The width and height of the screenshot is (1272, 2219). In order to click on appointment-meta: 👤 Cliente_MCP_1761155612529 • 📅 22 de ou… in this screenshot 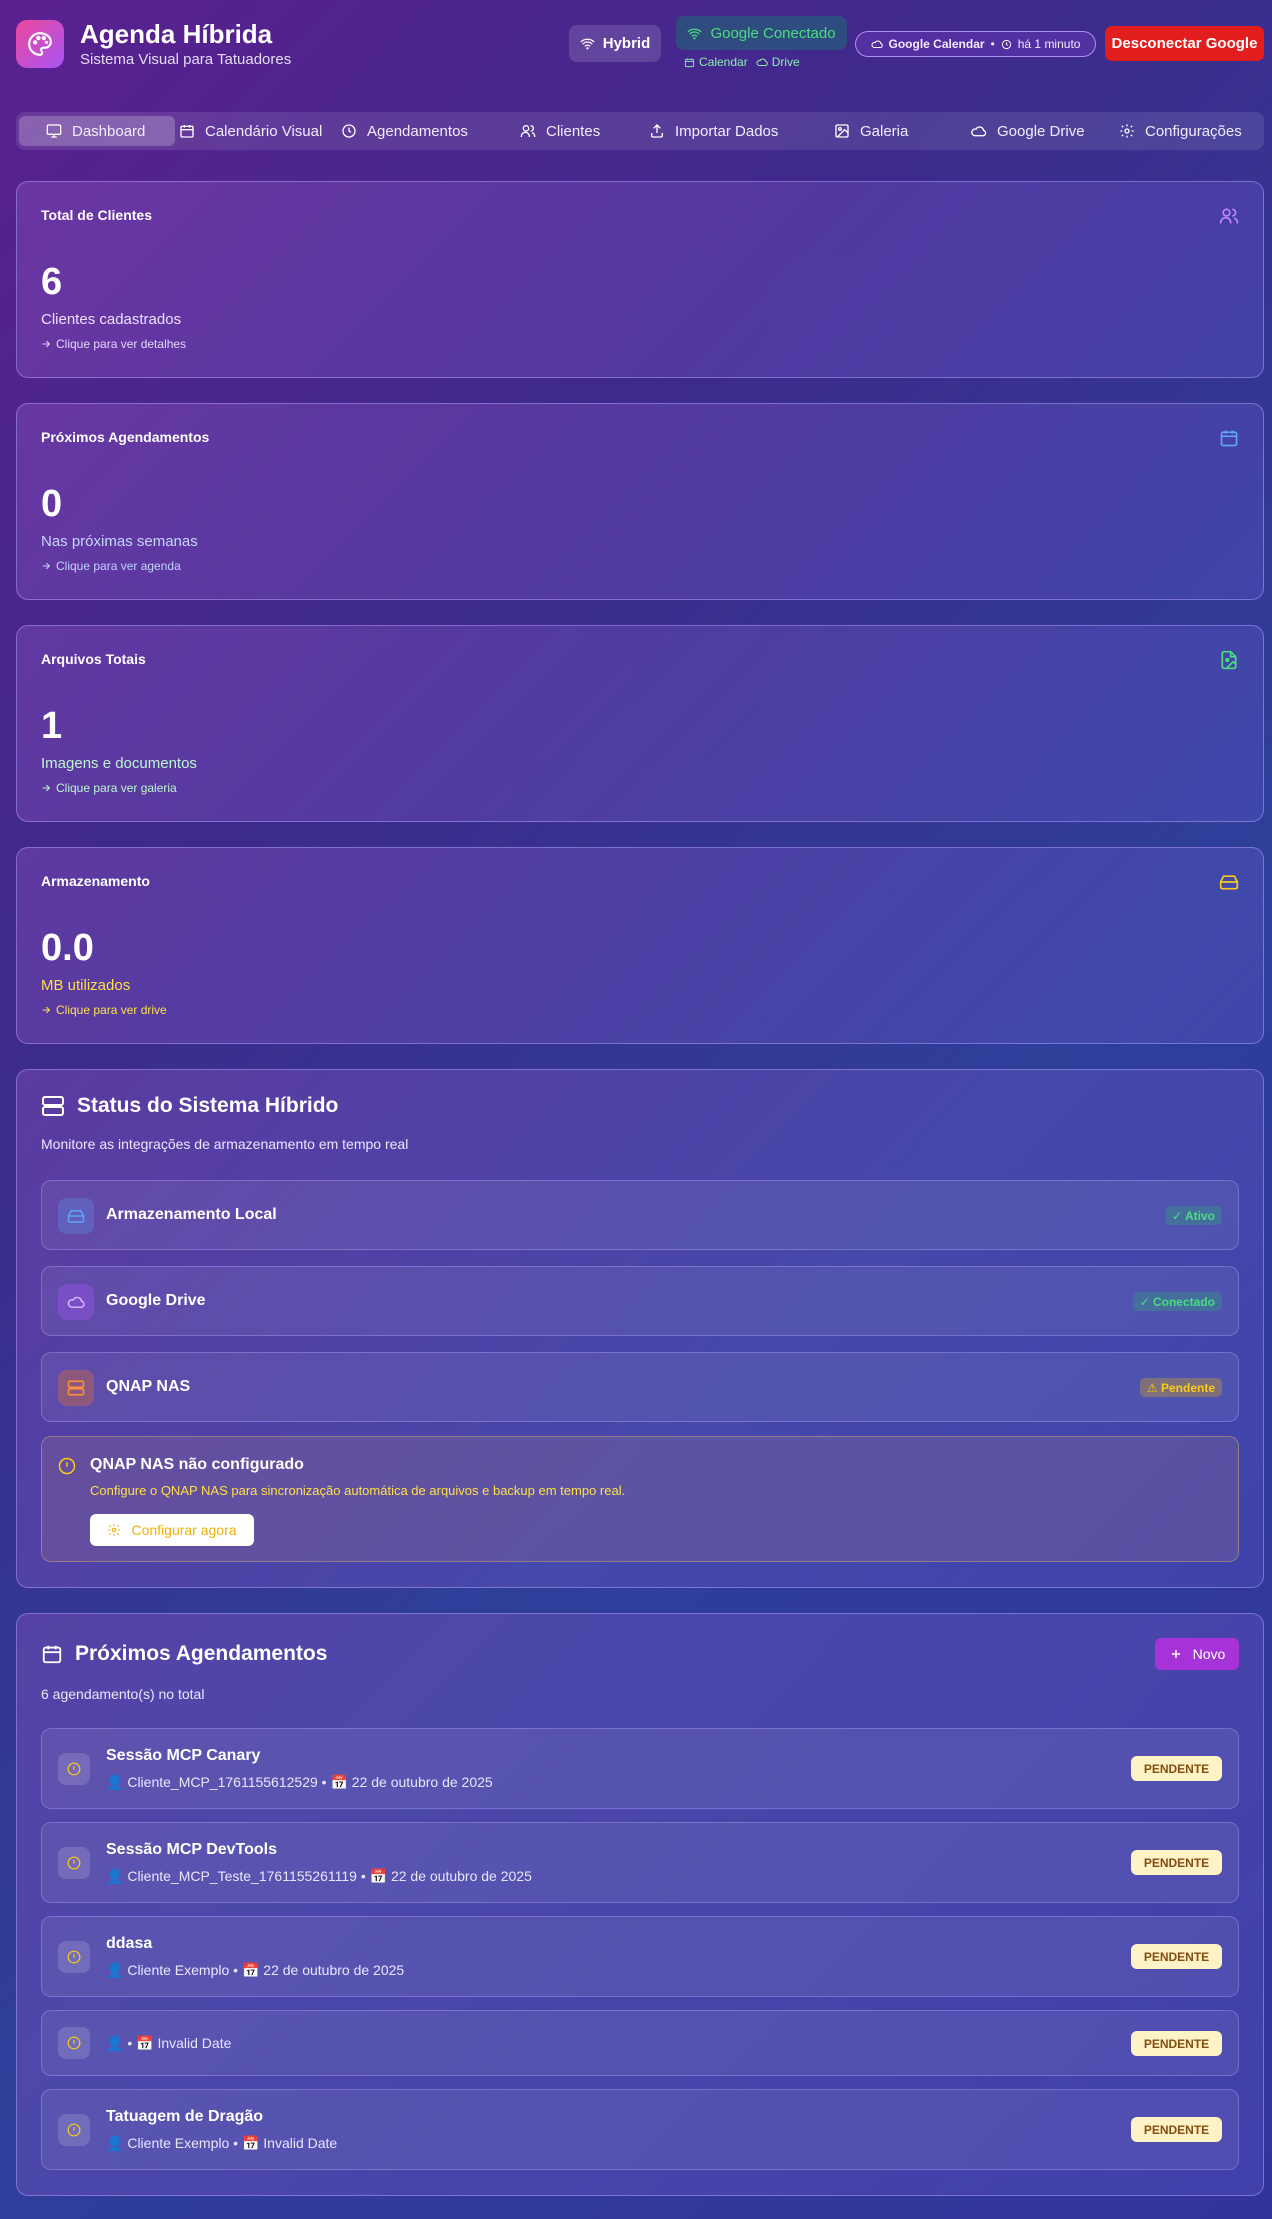, I will do `click(299, 1782)`.